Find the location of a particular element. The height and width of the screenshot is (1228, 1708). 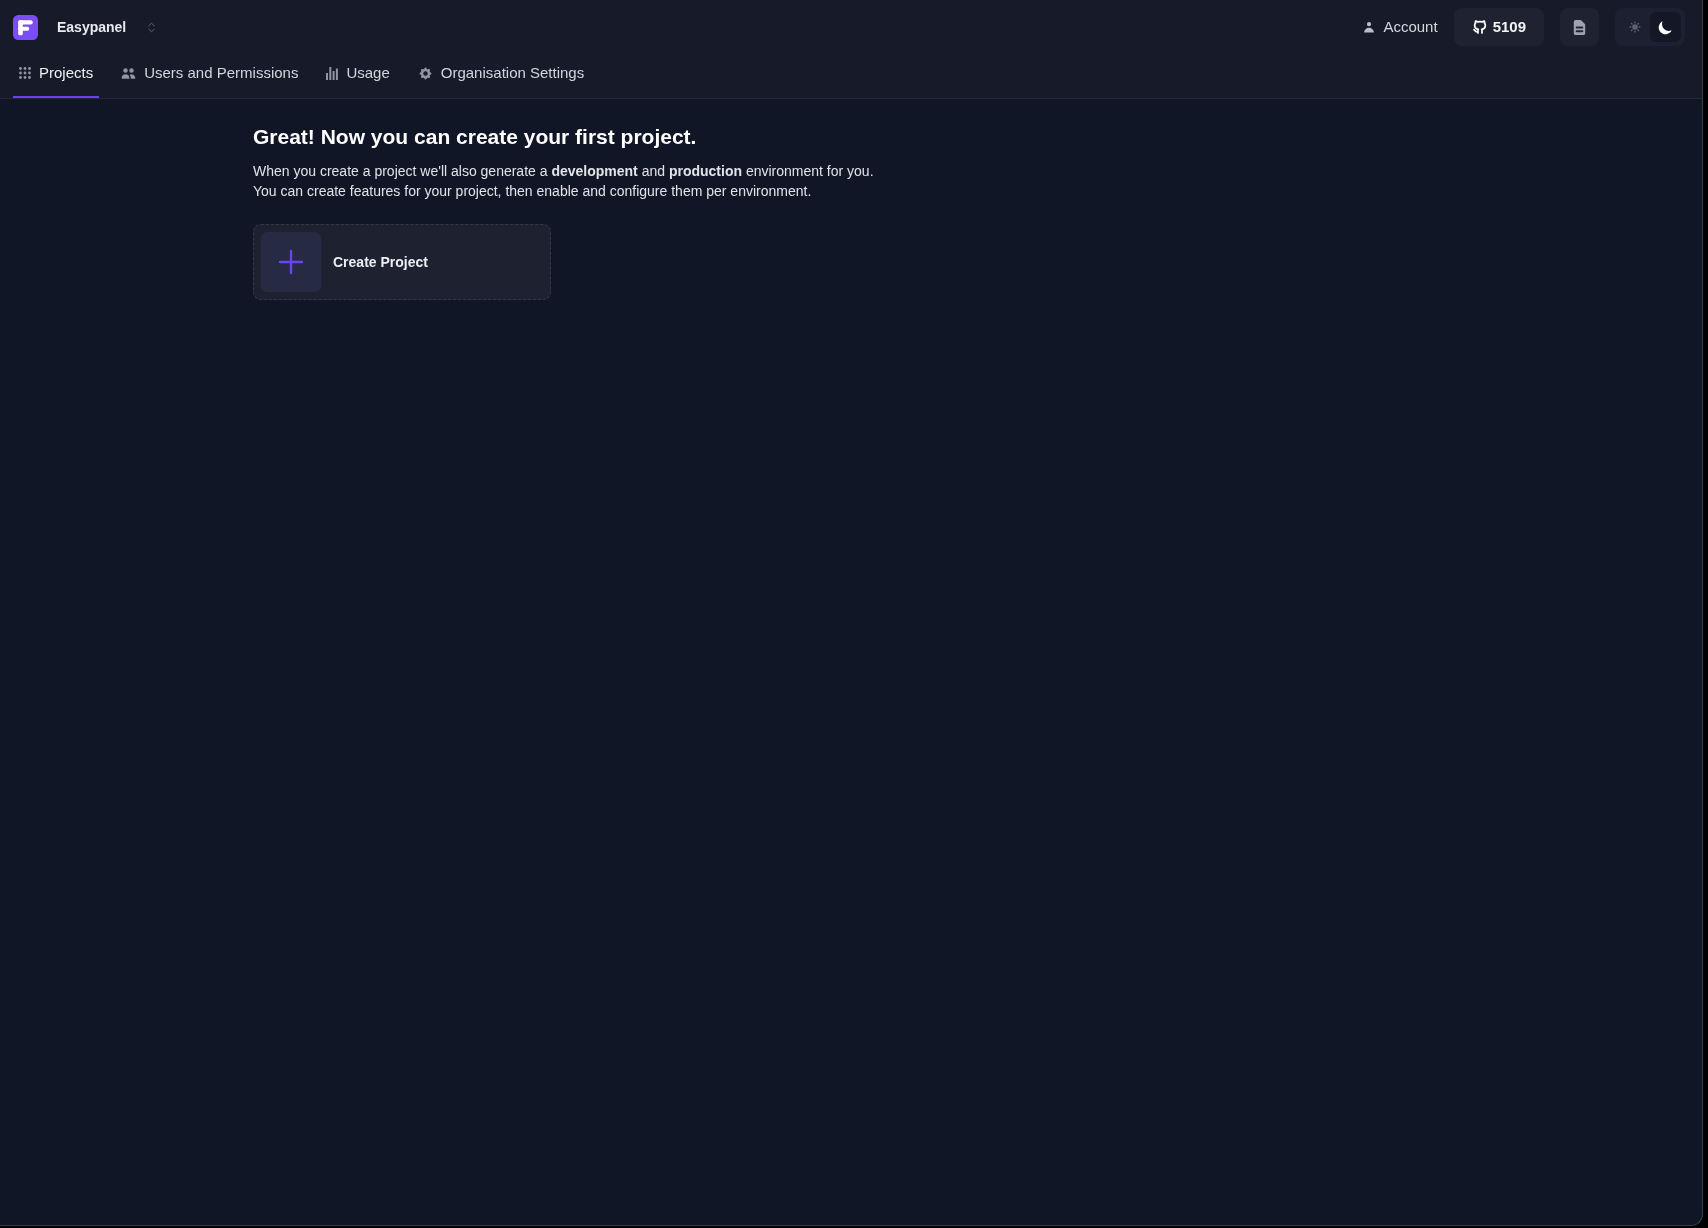

user-icon is located at coordinates (1369, 27).